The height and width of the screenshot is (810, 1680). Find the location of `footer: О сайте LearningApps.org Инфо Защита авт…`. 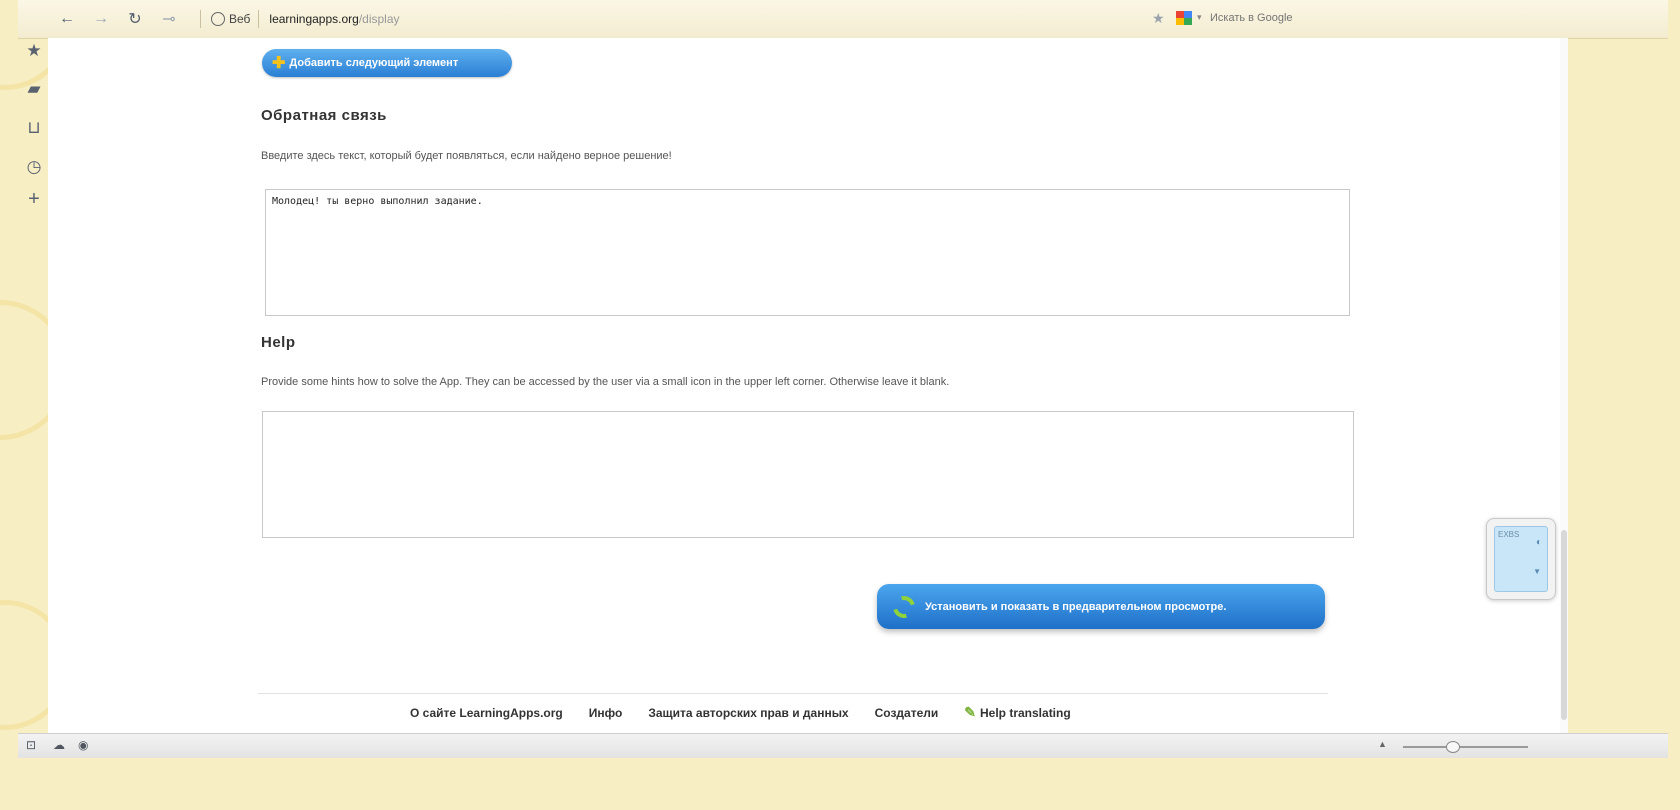

footer: О сайте LearningApps.org Инфо Защита авт… is located at coordinates (740, 712).